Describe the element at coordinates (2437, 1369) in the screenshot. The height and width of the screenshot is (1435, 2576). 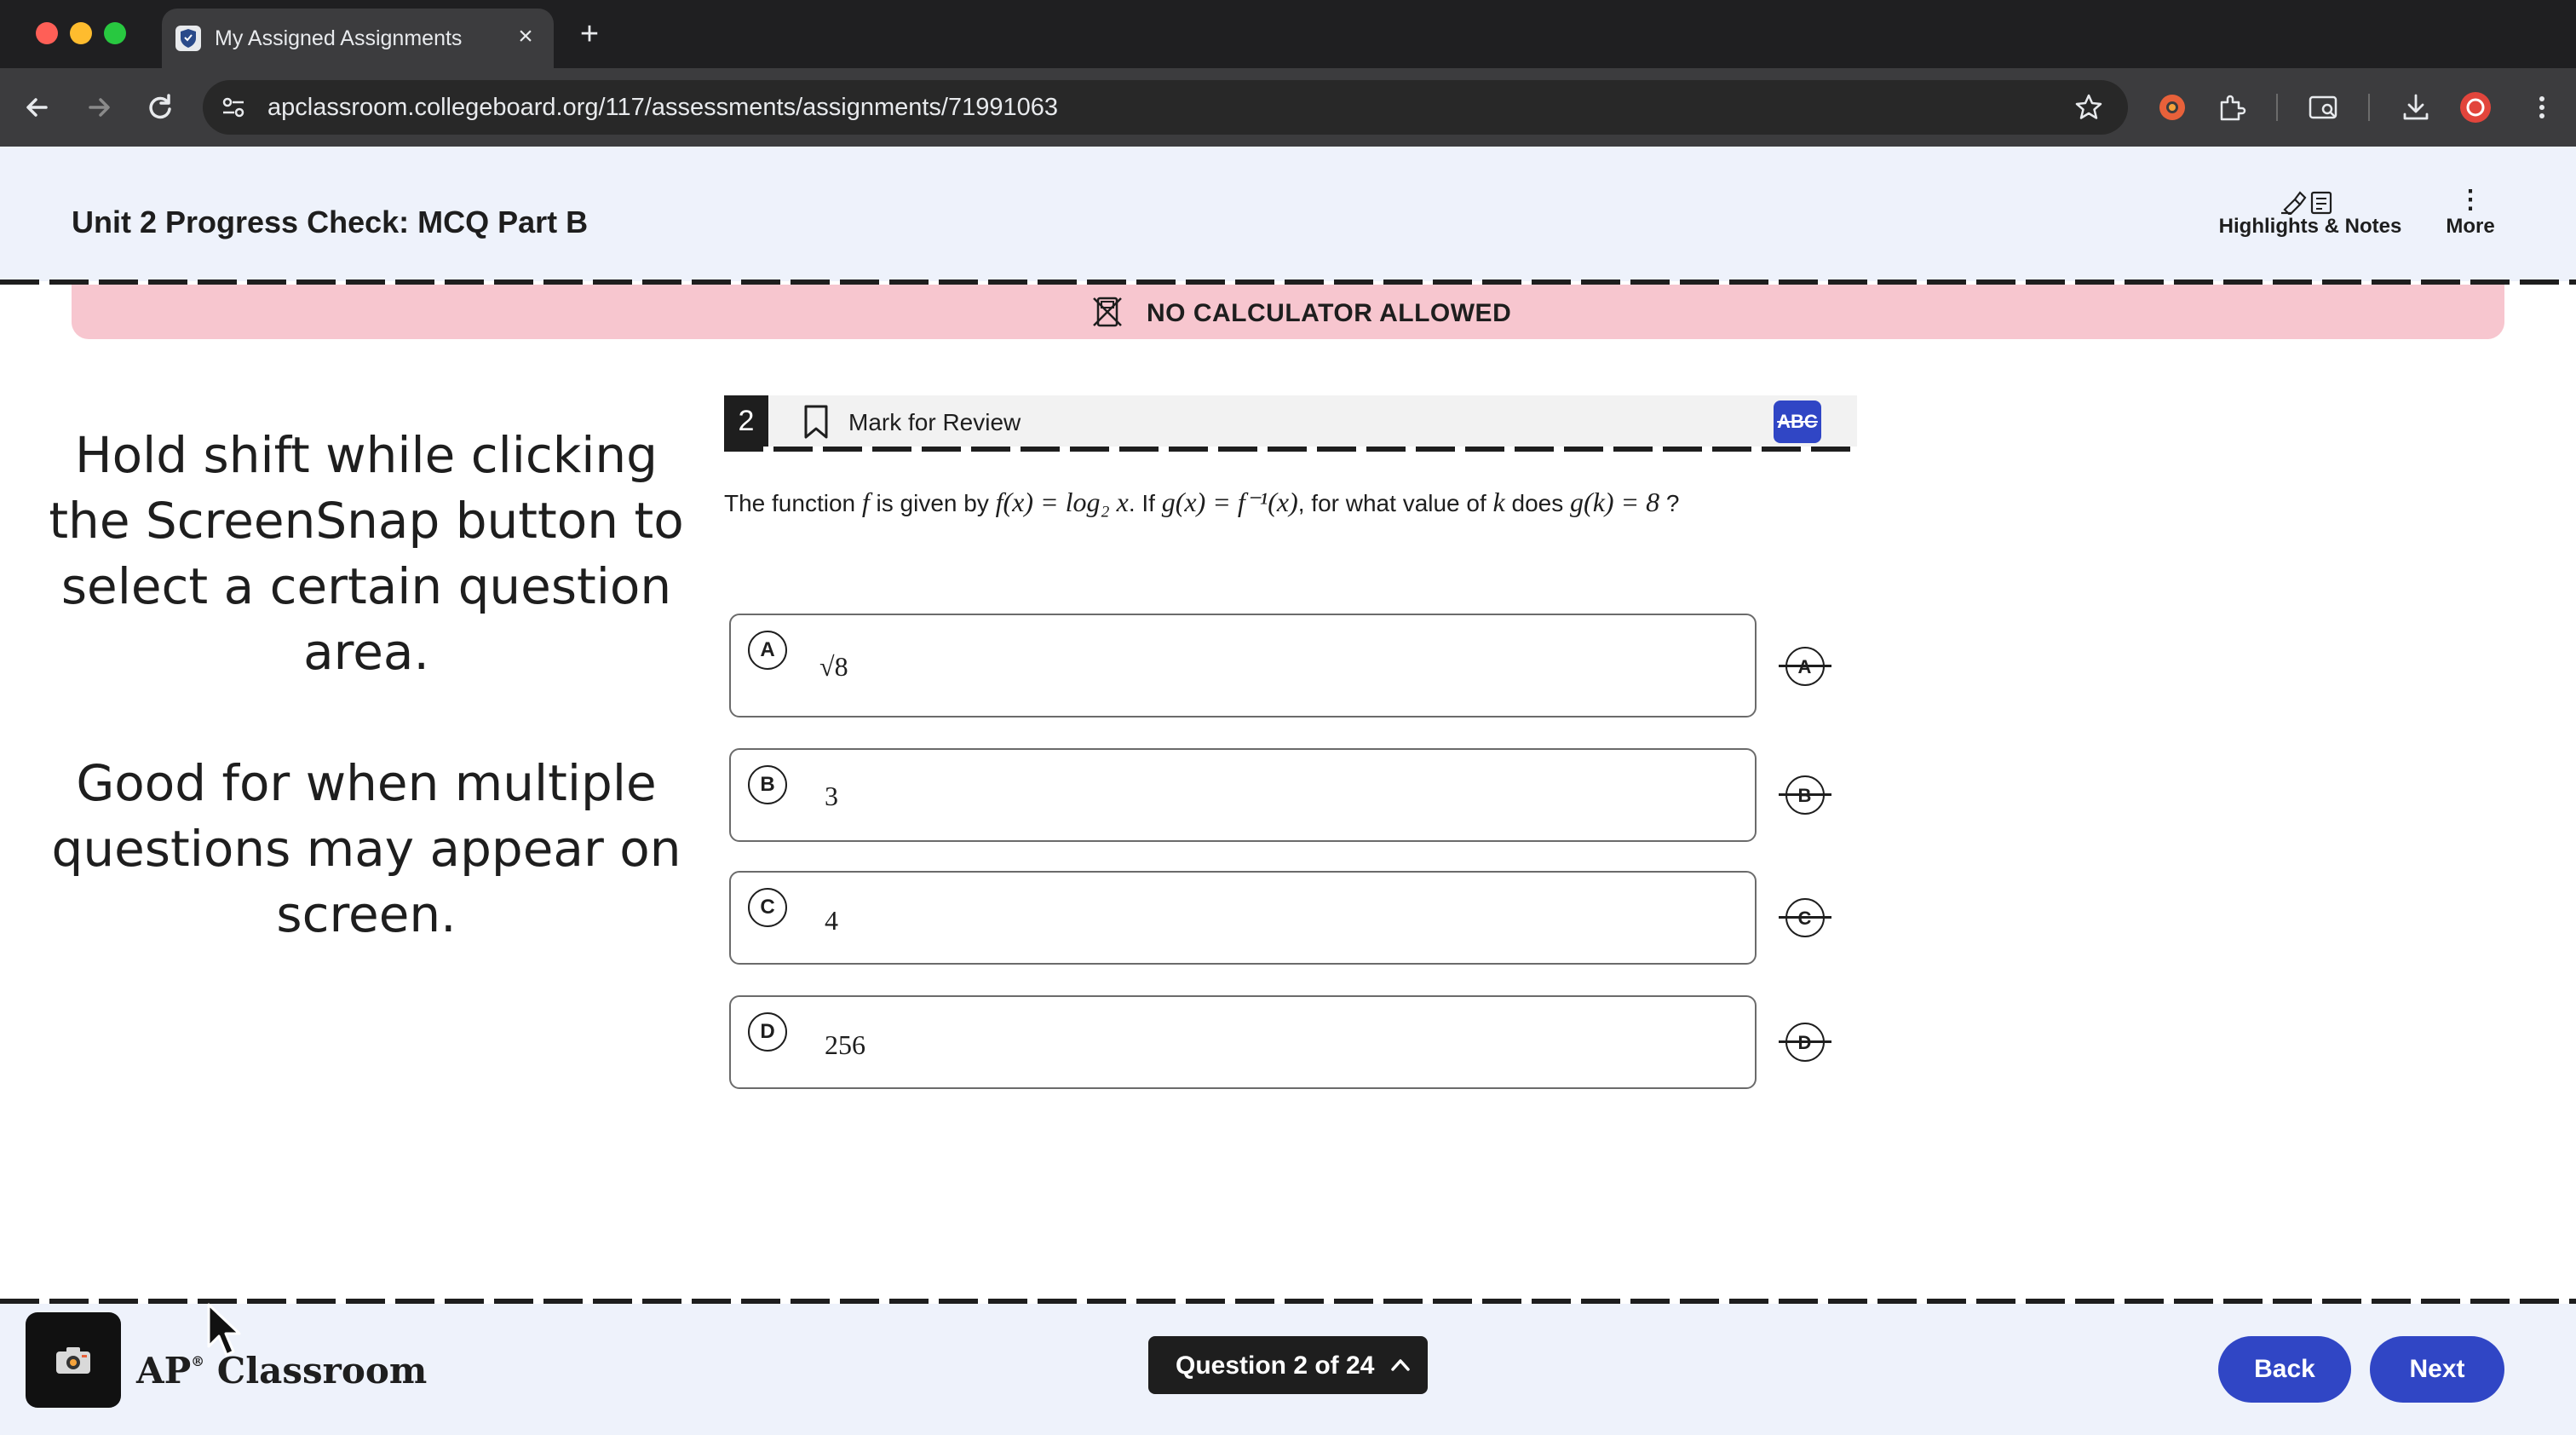
I see `next-button: Next` at that location.